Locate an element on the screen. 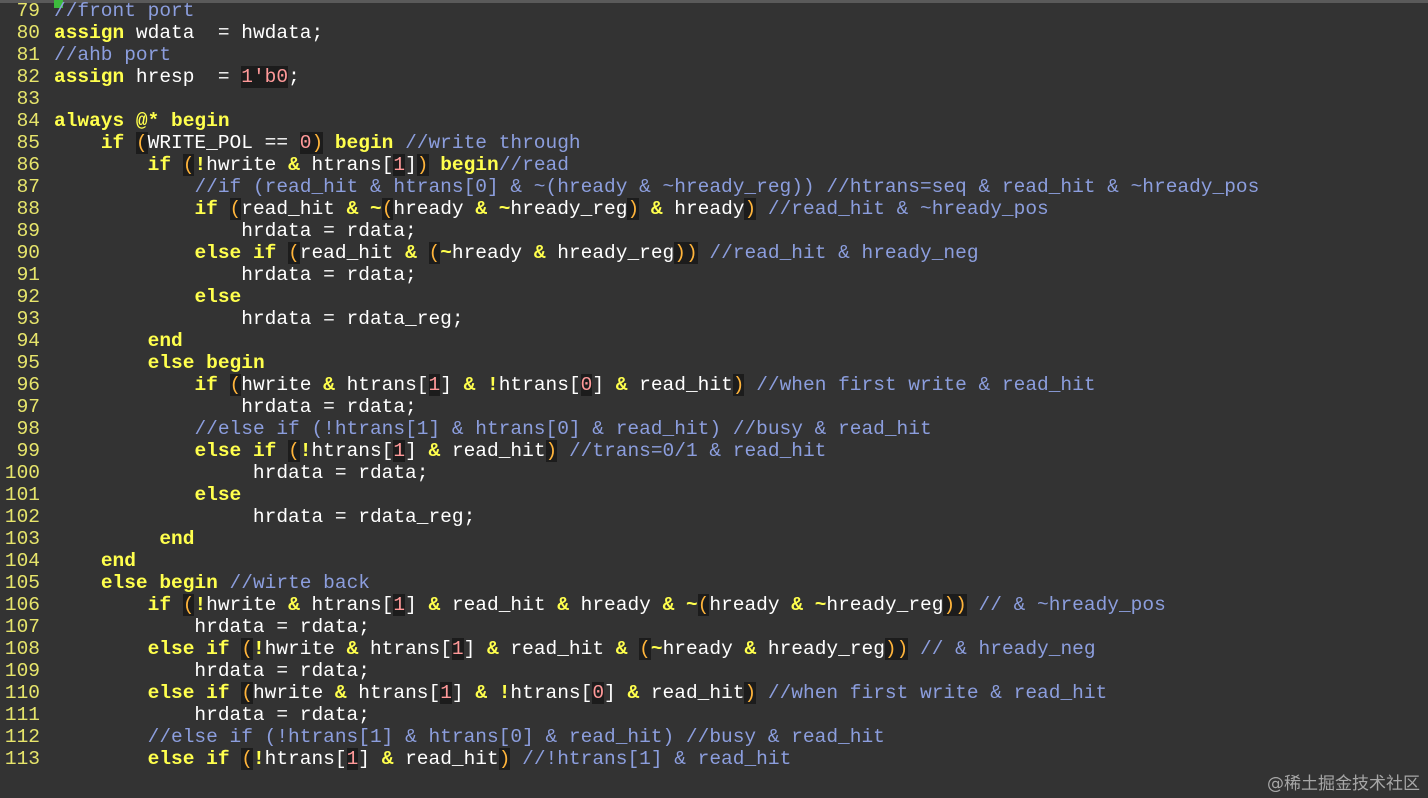 This screenshot has height=798, width=1428. code-line: 81 //ahb port is located at coordinates (714, 55).